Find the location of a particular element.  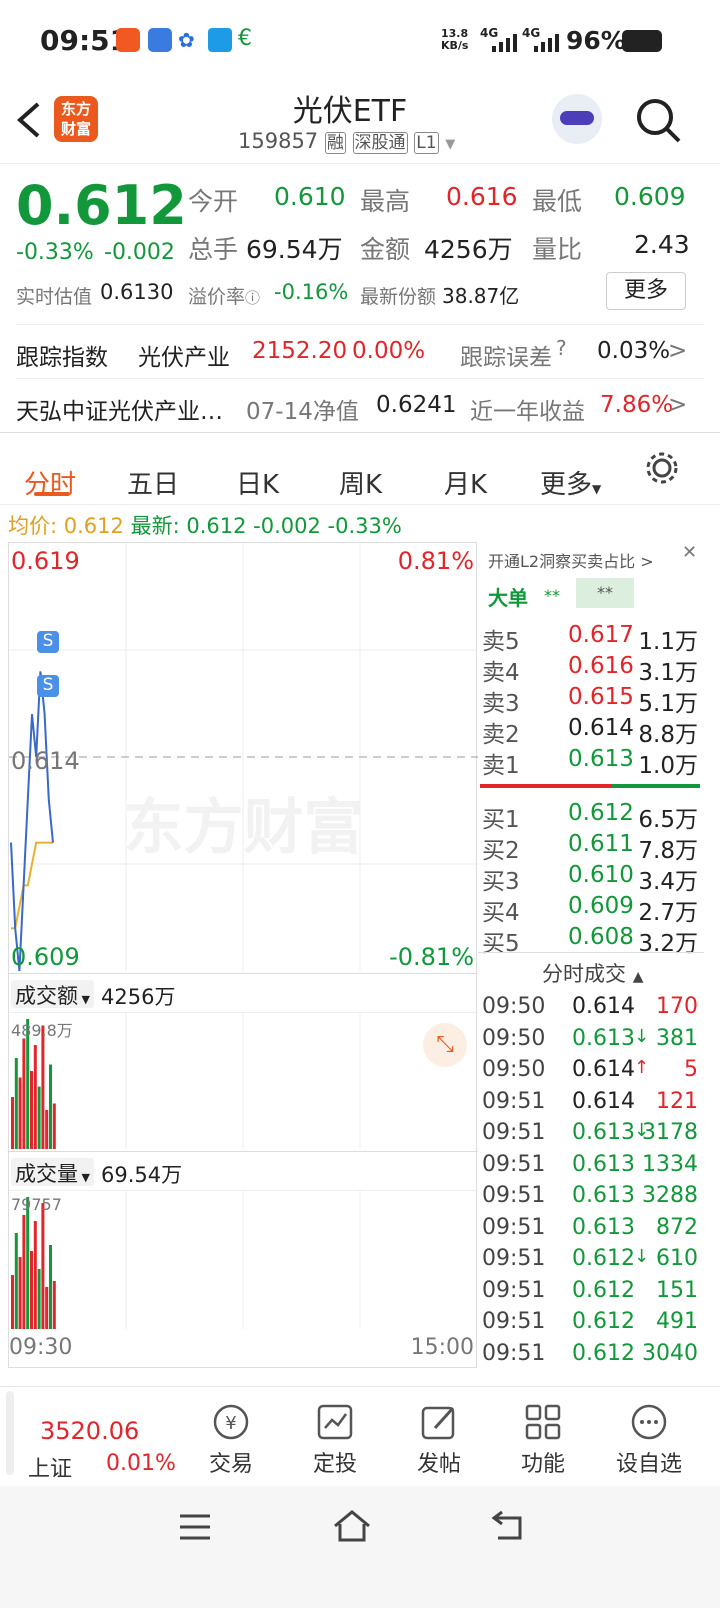

amount-total: 4256万 is located at coordinates (138, 997).